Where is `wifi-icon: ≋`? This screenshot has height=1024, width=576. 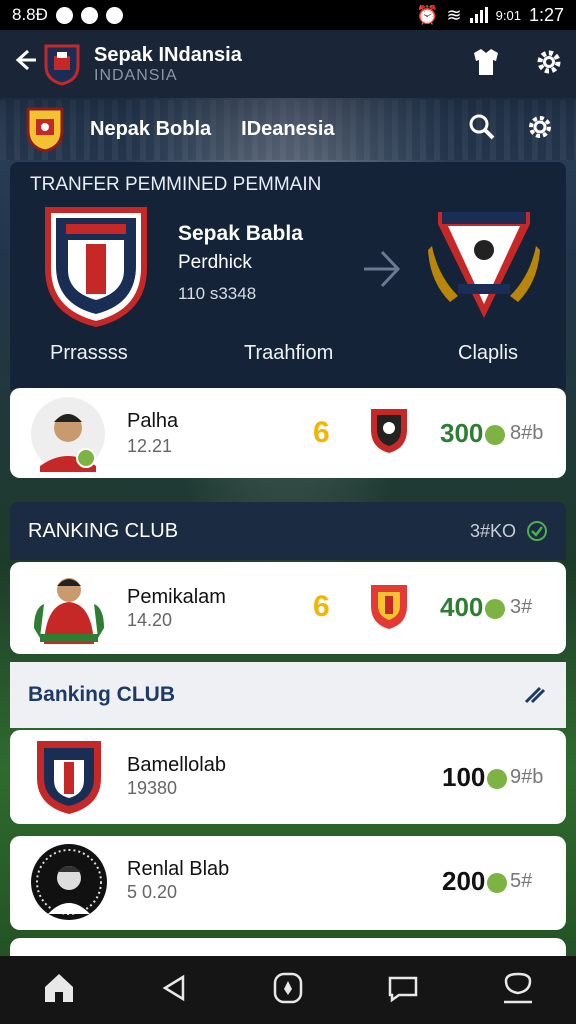
wifi-icon: ≋ is located at coordinates (454, 14).